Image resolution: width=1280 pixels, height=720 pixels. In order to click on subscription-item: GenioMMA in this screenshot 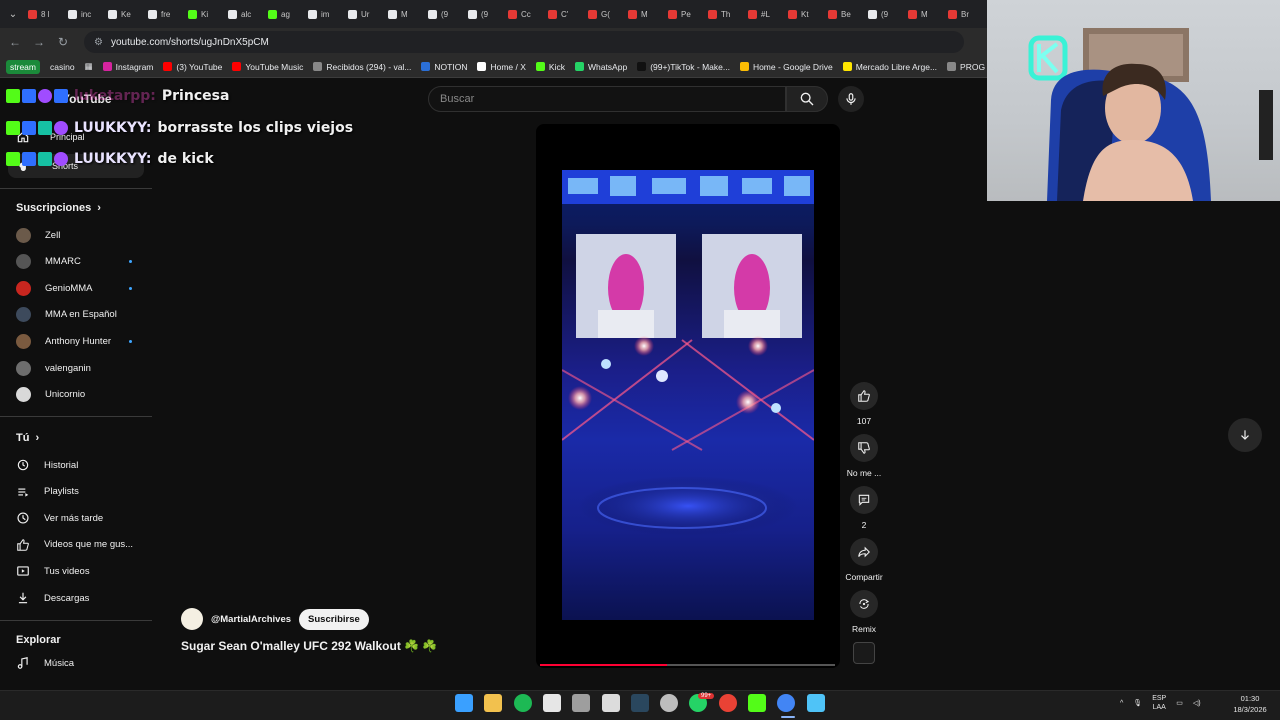, I will do `click(81, 288)`.